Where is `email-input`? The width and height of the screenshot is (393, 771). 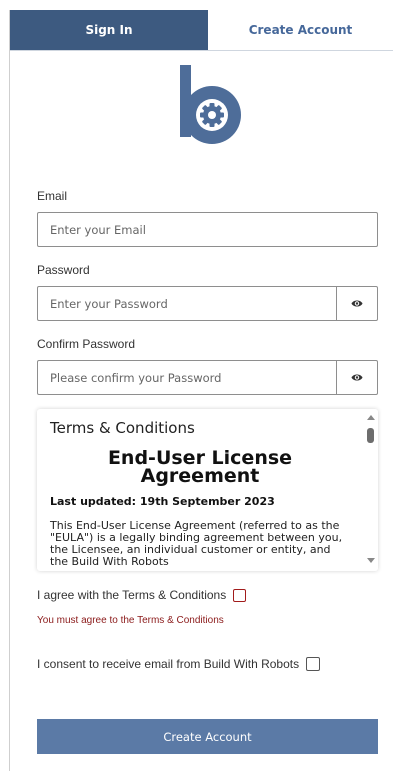 email-input is located at coordinates (207, 229).